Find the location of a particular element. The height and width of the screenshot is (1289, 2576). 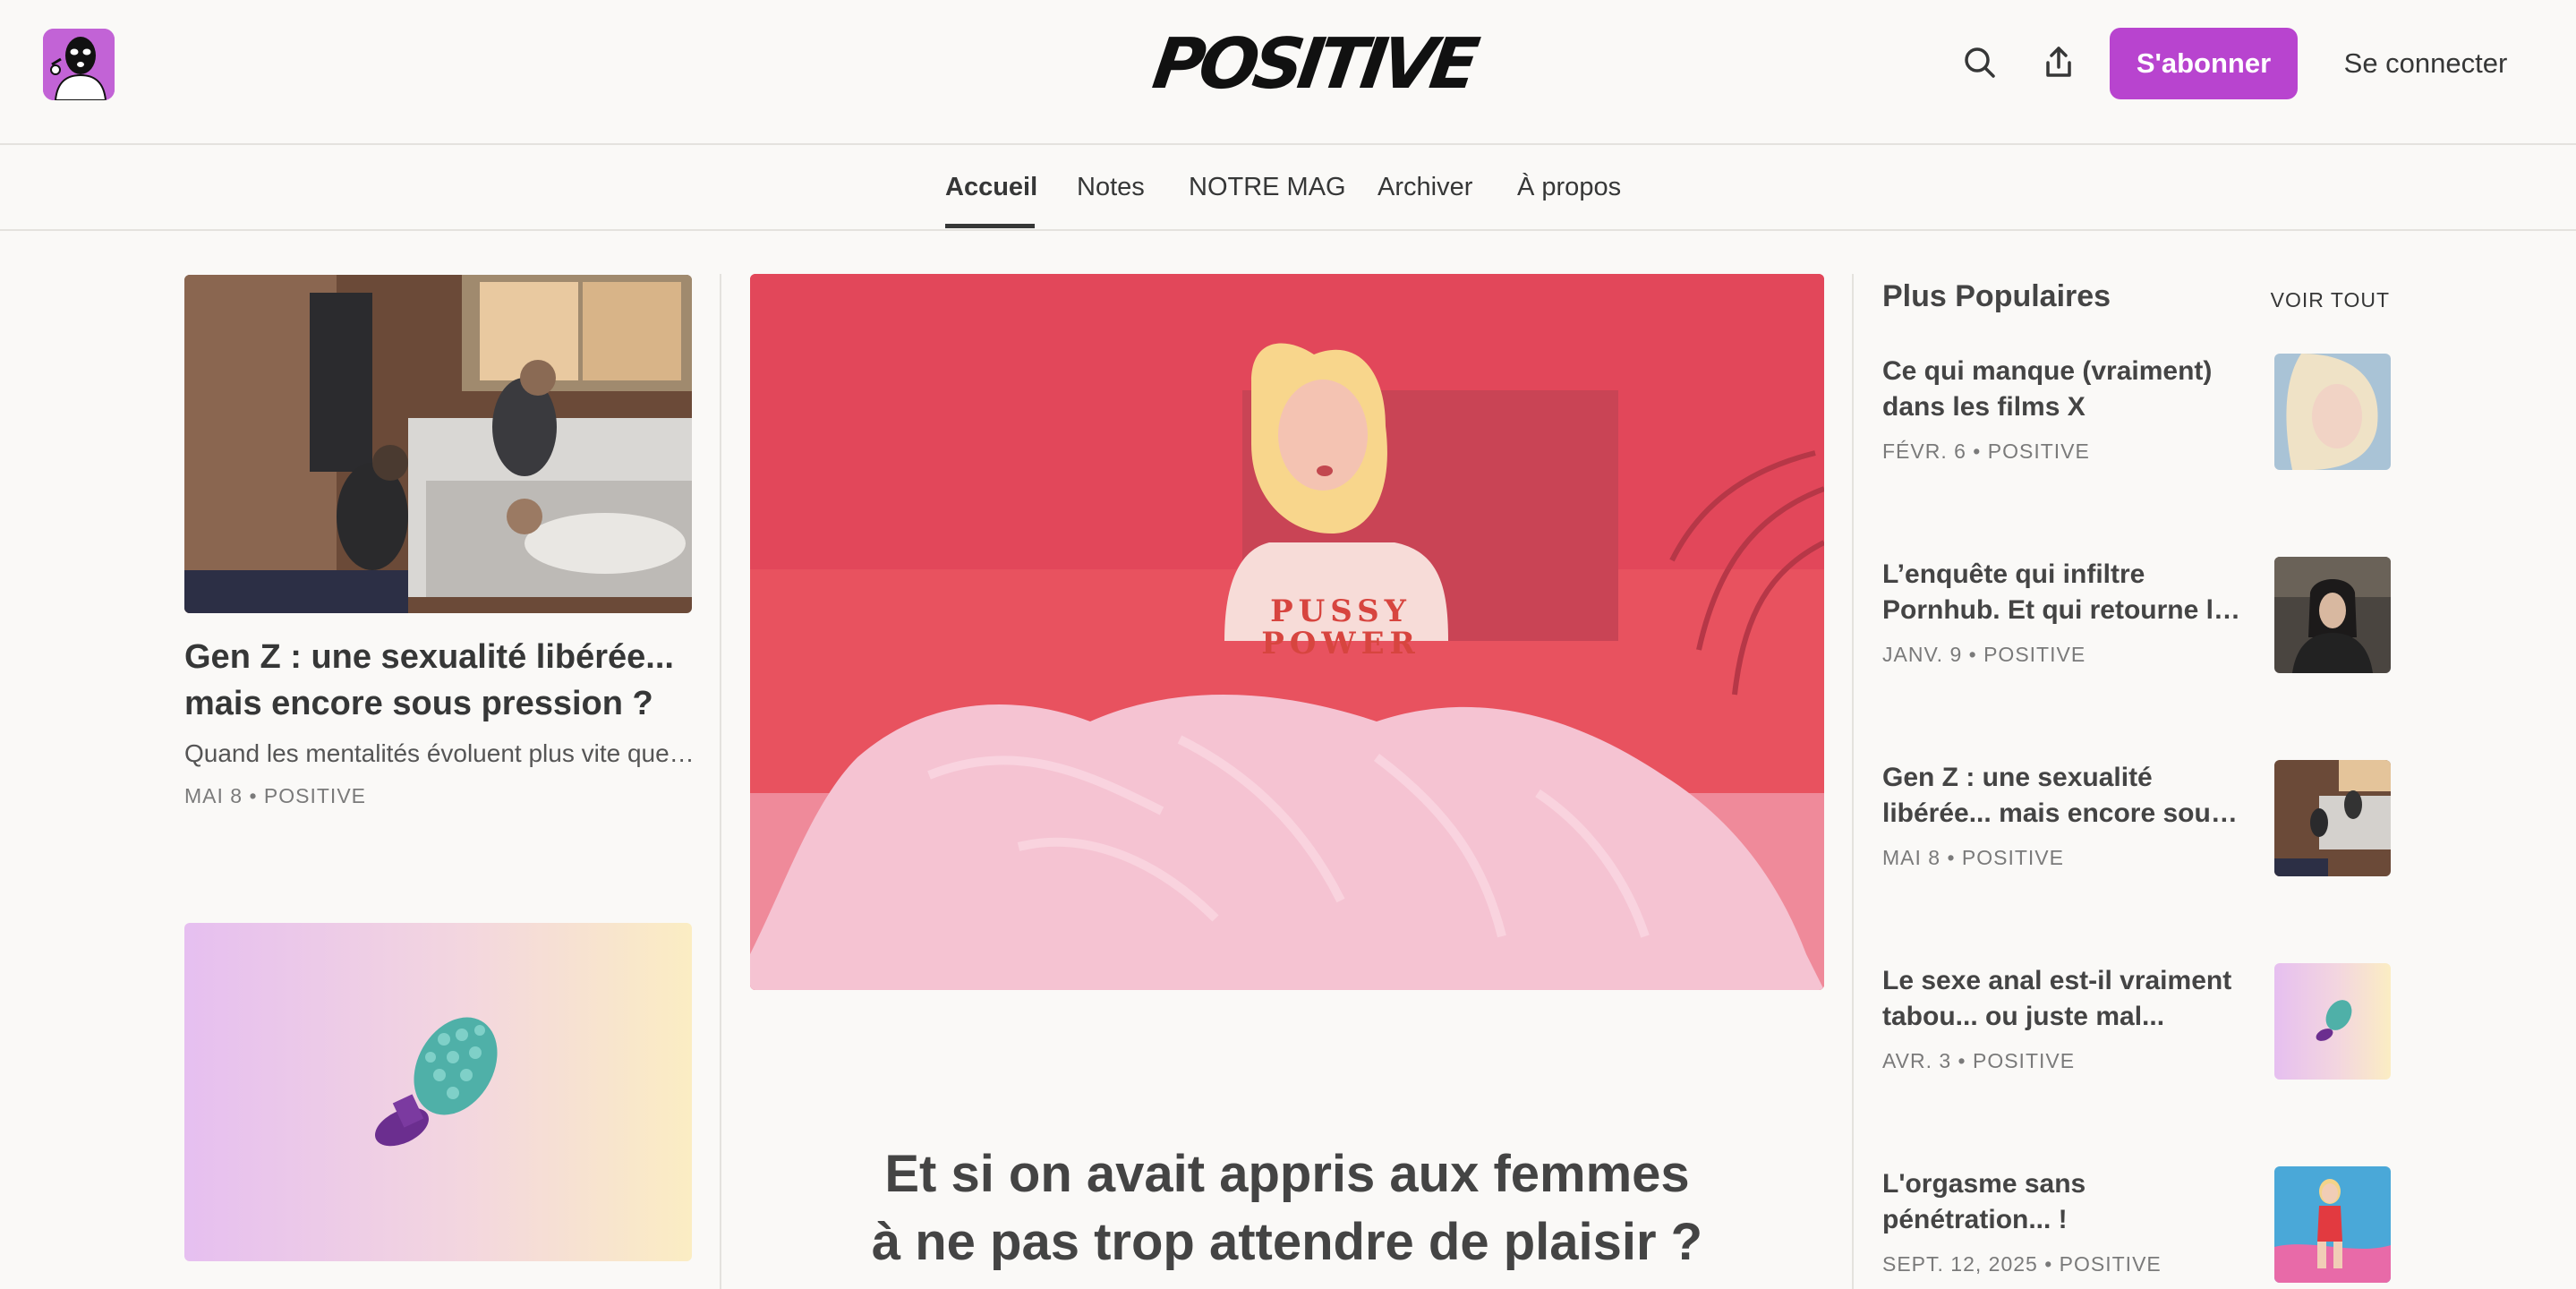

bedroom-thumbnail is located at coordinates (2332, 818).